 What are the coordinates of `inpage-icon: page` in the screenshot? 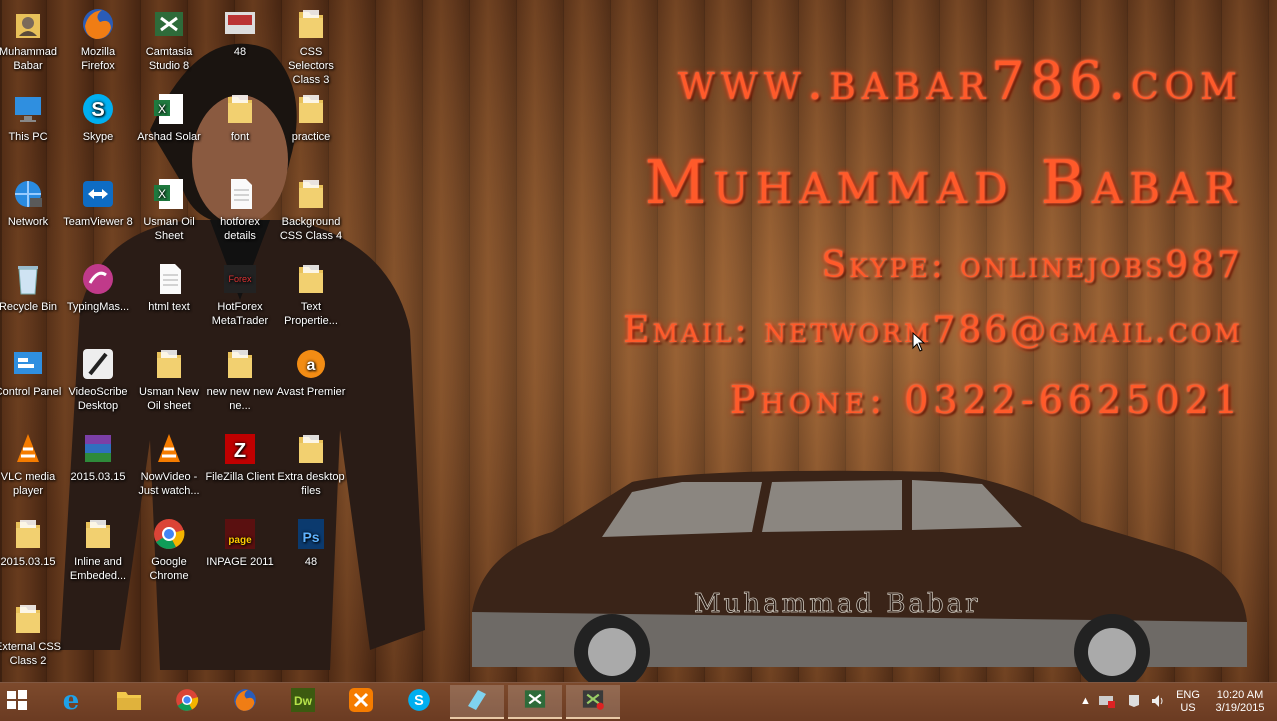 It's located at (240, 534).